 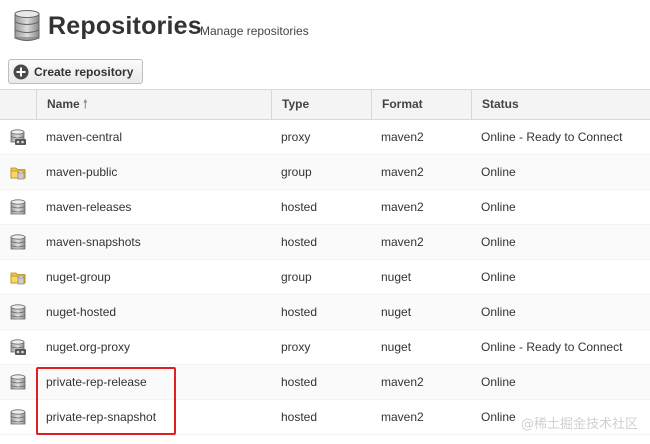 I want to click on repository-name: maven-central, so click(x=84, y=137).